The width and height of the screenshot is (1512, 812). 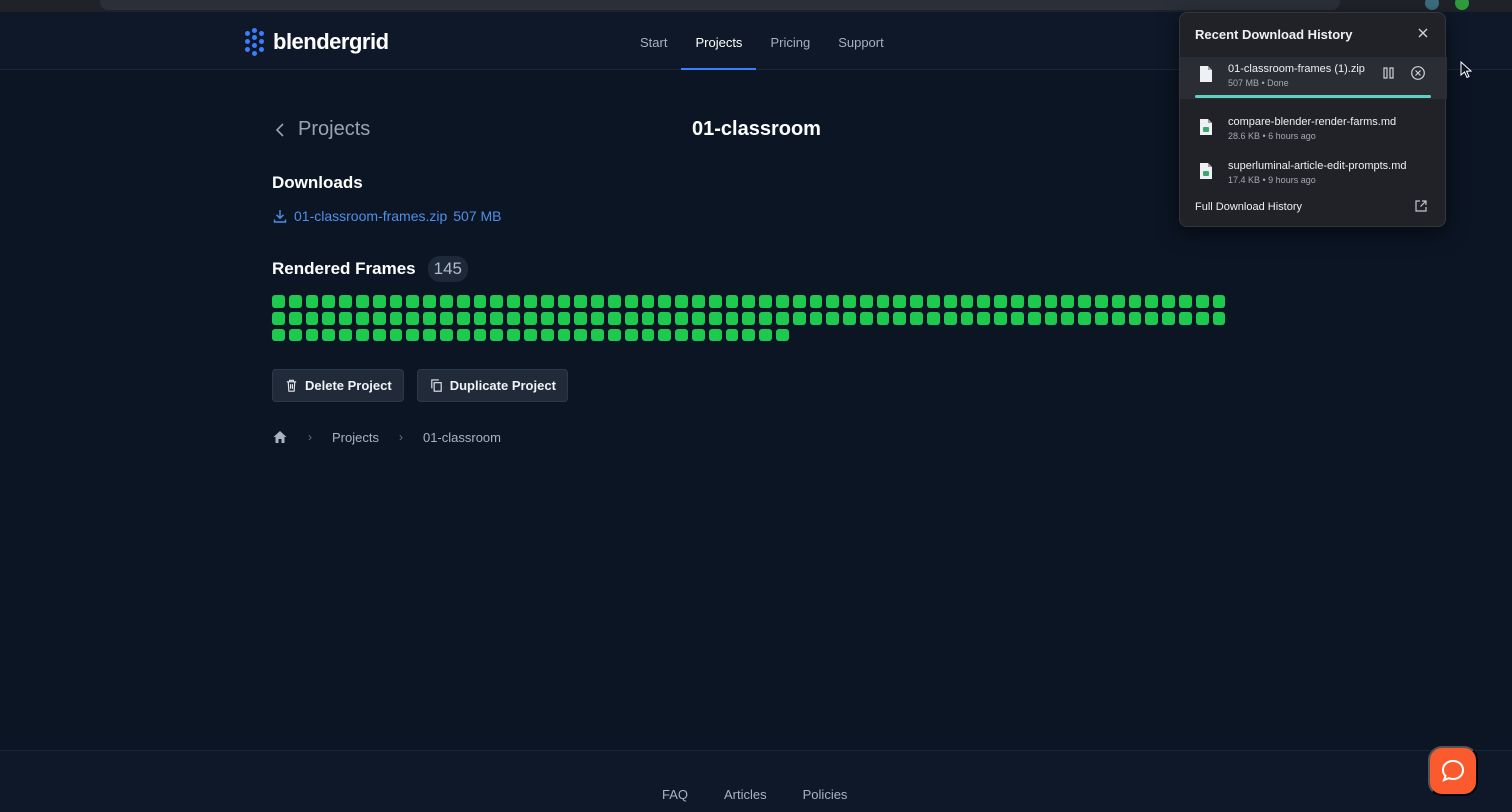 I want to click on delete-project-button: Delete Project, so click(x=338, y=385).